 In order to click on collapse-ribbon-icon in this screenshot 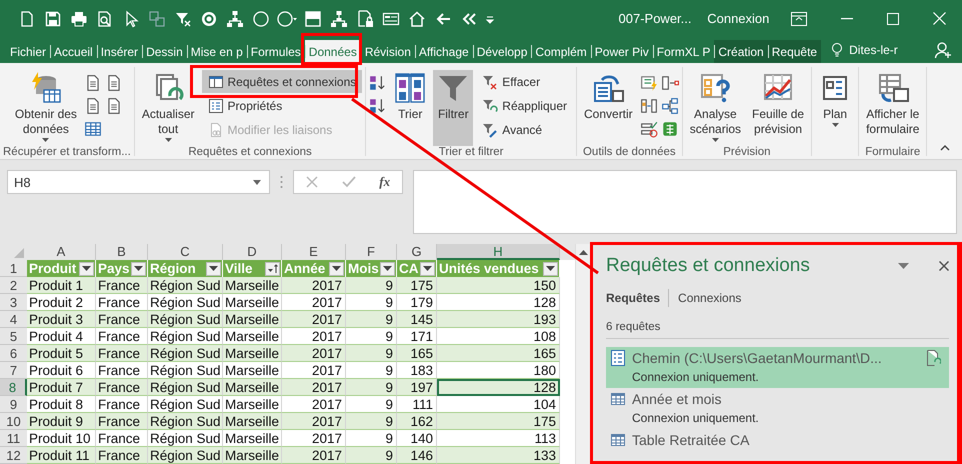, I will do `click(945, 148)`.